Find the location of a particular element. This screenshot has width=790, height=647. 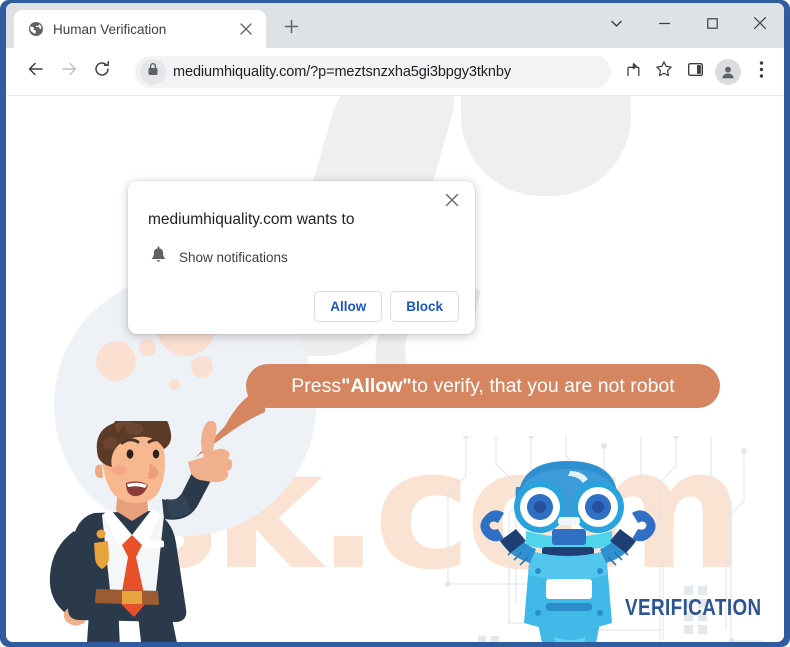

arrow-right-icon is located at coordinates (69, 71).